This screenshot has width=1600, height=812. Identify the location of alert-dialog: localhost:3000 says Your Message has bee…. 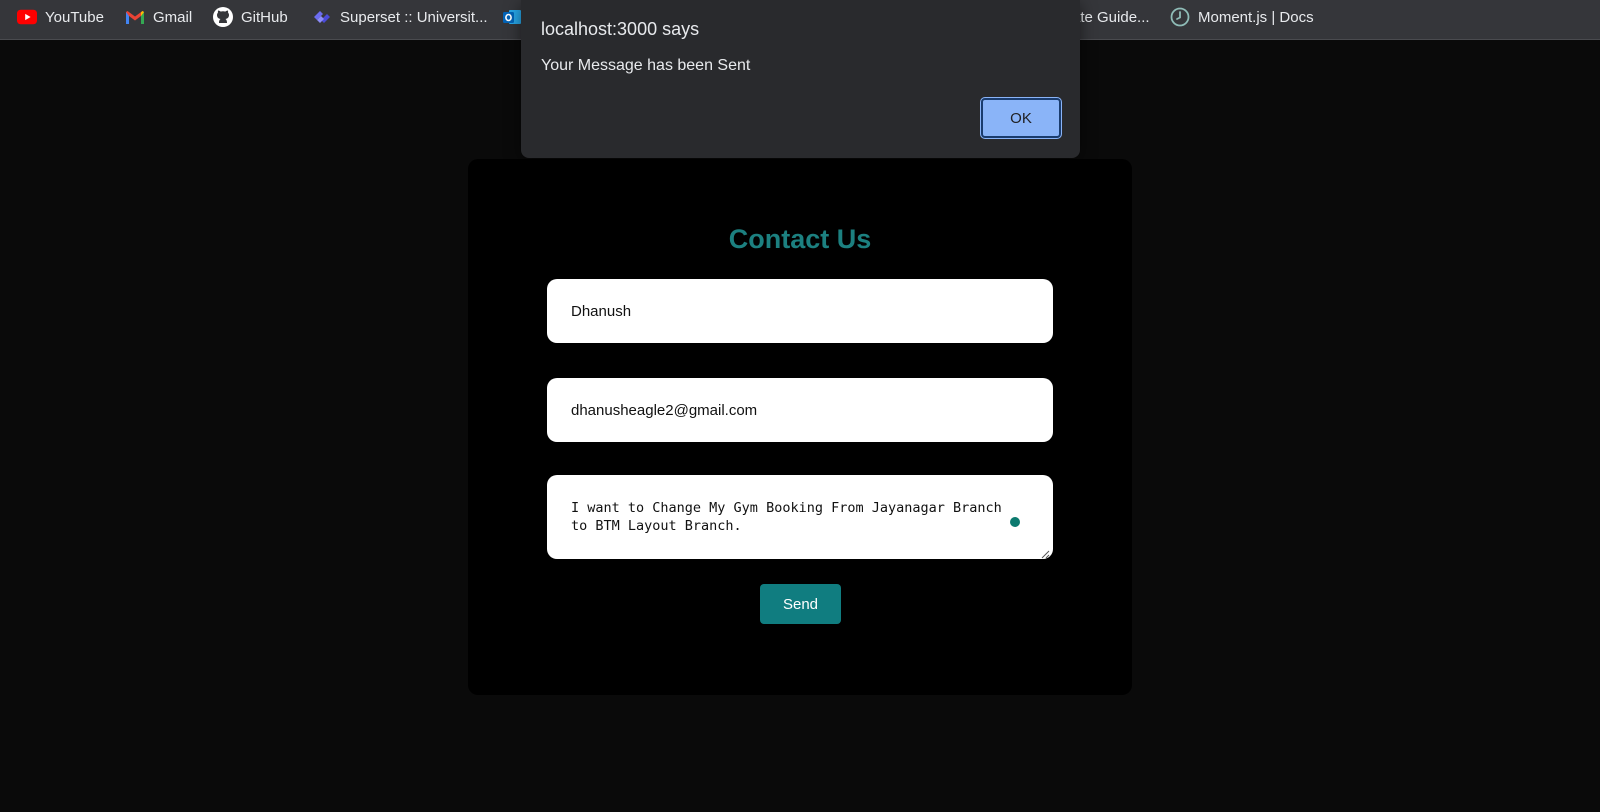
(800, 79).